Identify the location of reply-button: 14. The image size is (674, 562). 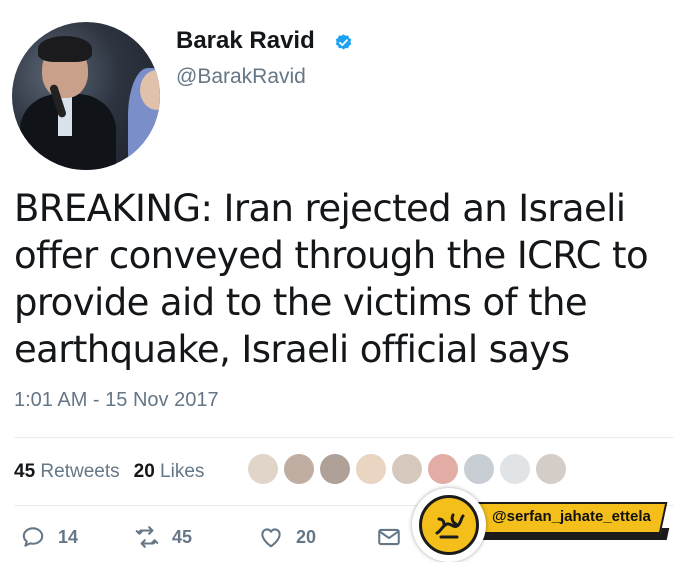
(49, 537).